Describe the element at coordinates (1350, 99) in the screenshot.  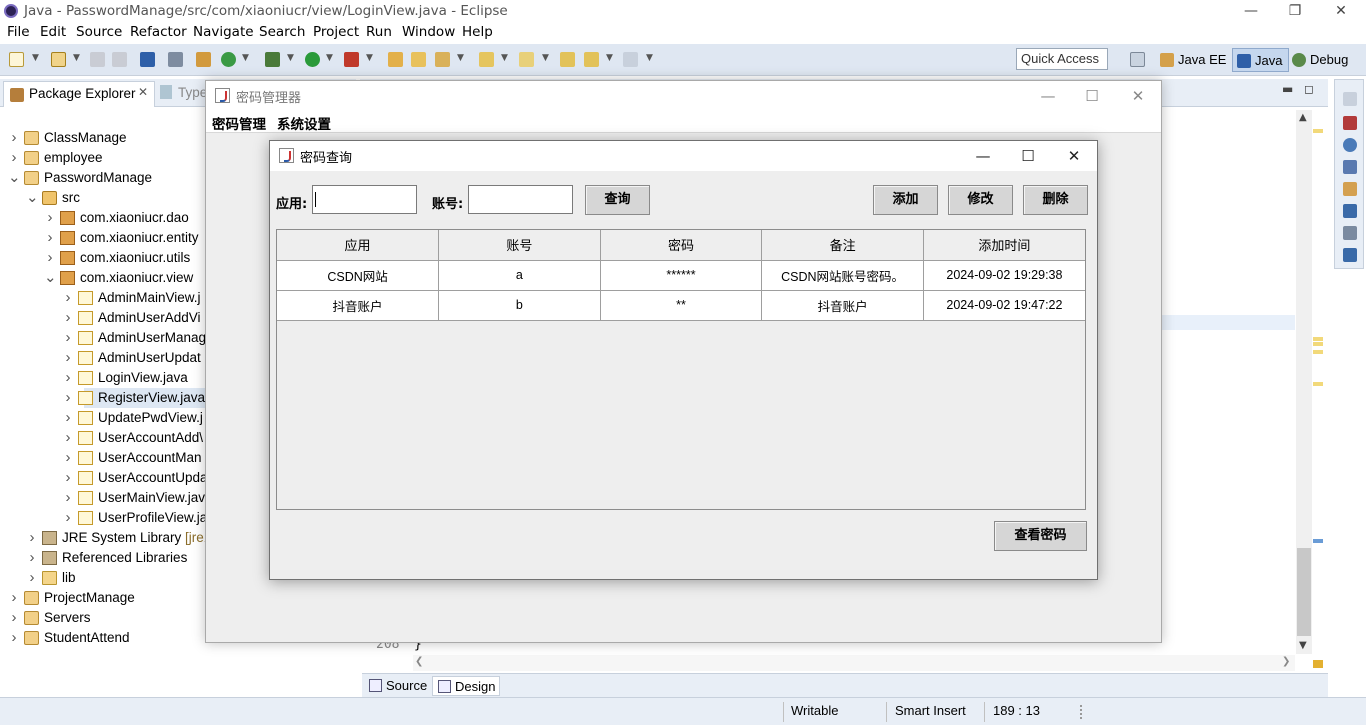
I see `restore-icon` at that location.